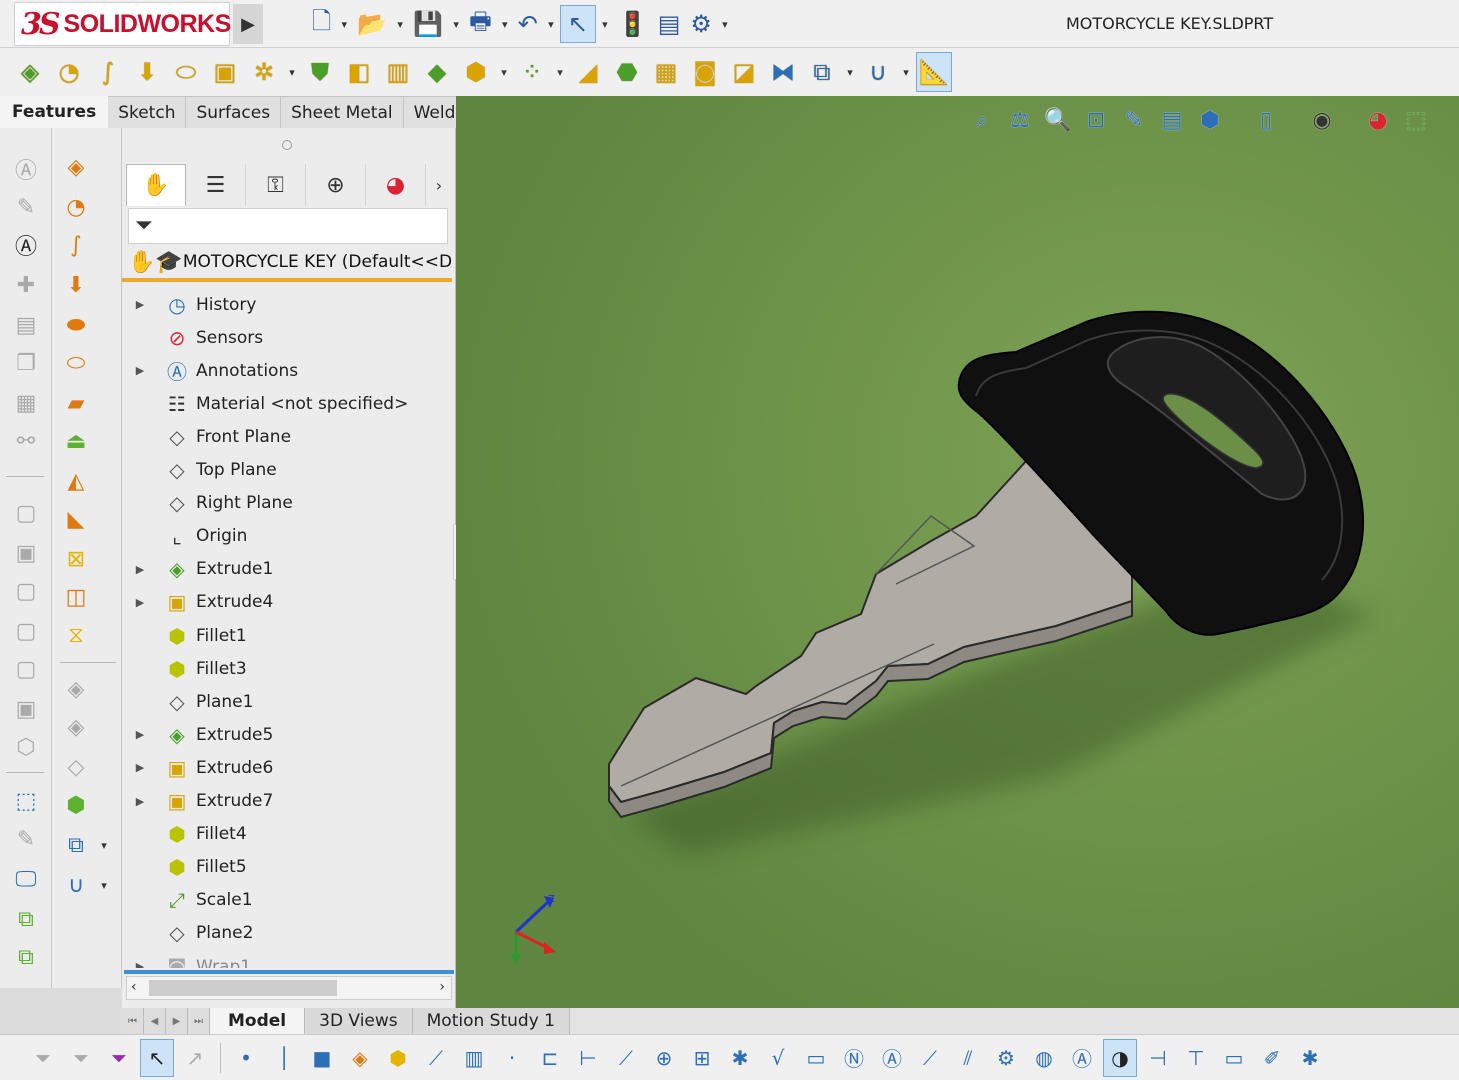  Describe the element at coordinates (26, 709) in the screenshot. I see `view-bottom-icon: ▣` at that location.